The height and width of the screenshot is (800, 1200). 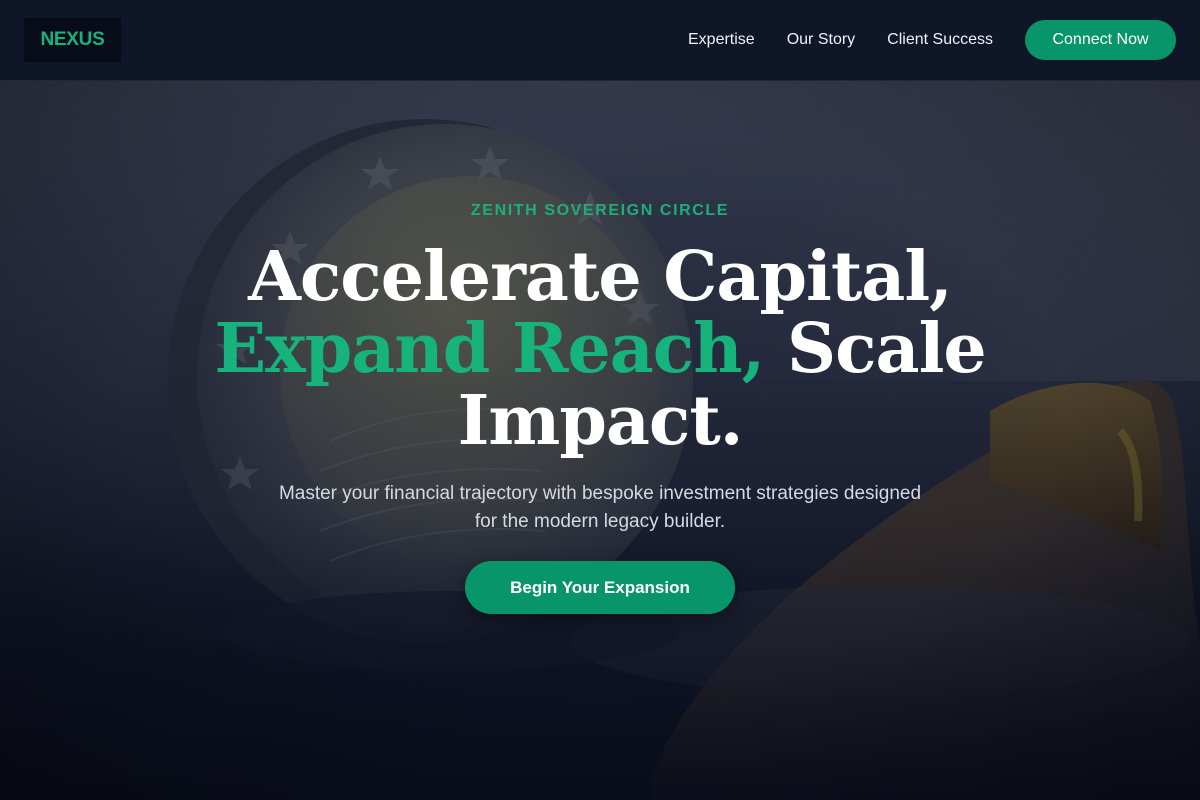 What do you see at coordinates (600, 210) in the screenshot?
I see `hero-eyebrow: ZENITH SOVEREIGN CIRCLE` at bounding box center [600, 210].